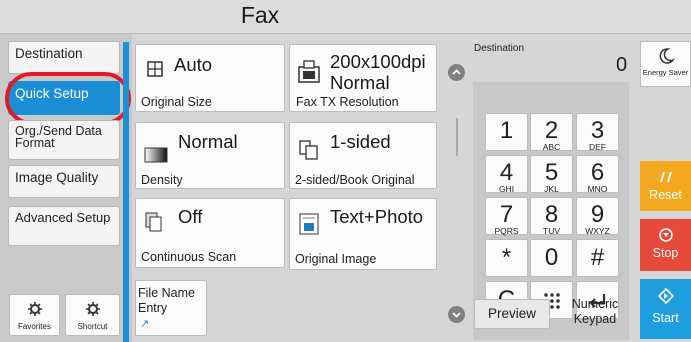 The width and height of the screenshot is (691, 342). Describe the element at coordinates (64, 181) in the screenshot. I see `nav-image-quality: Image Quality` at that location.